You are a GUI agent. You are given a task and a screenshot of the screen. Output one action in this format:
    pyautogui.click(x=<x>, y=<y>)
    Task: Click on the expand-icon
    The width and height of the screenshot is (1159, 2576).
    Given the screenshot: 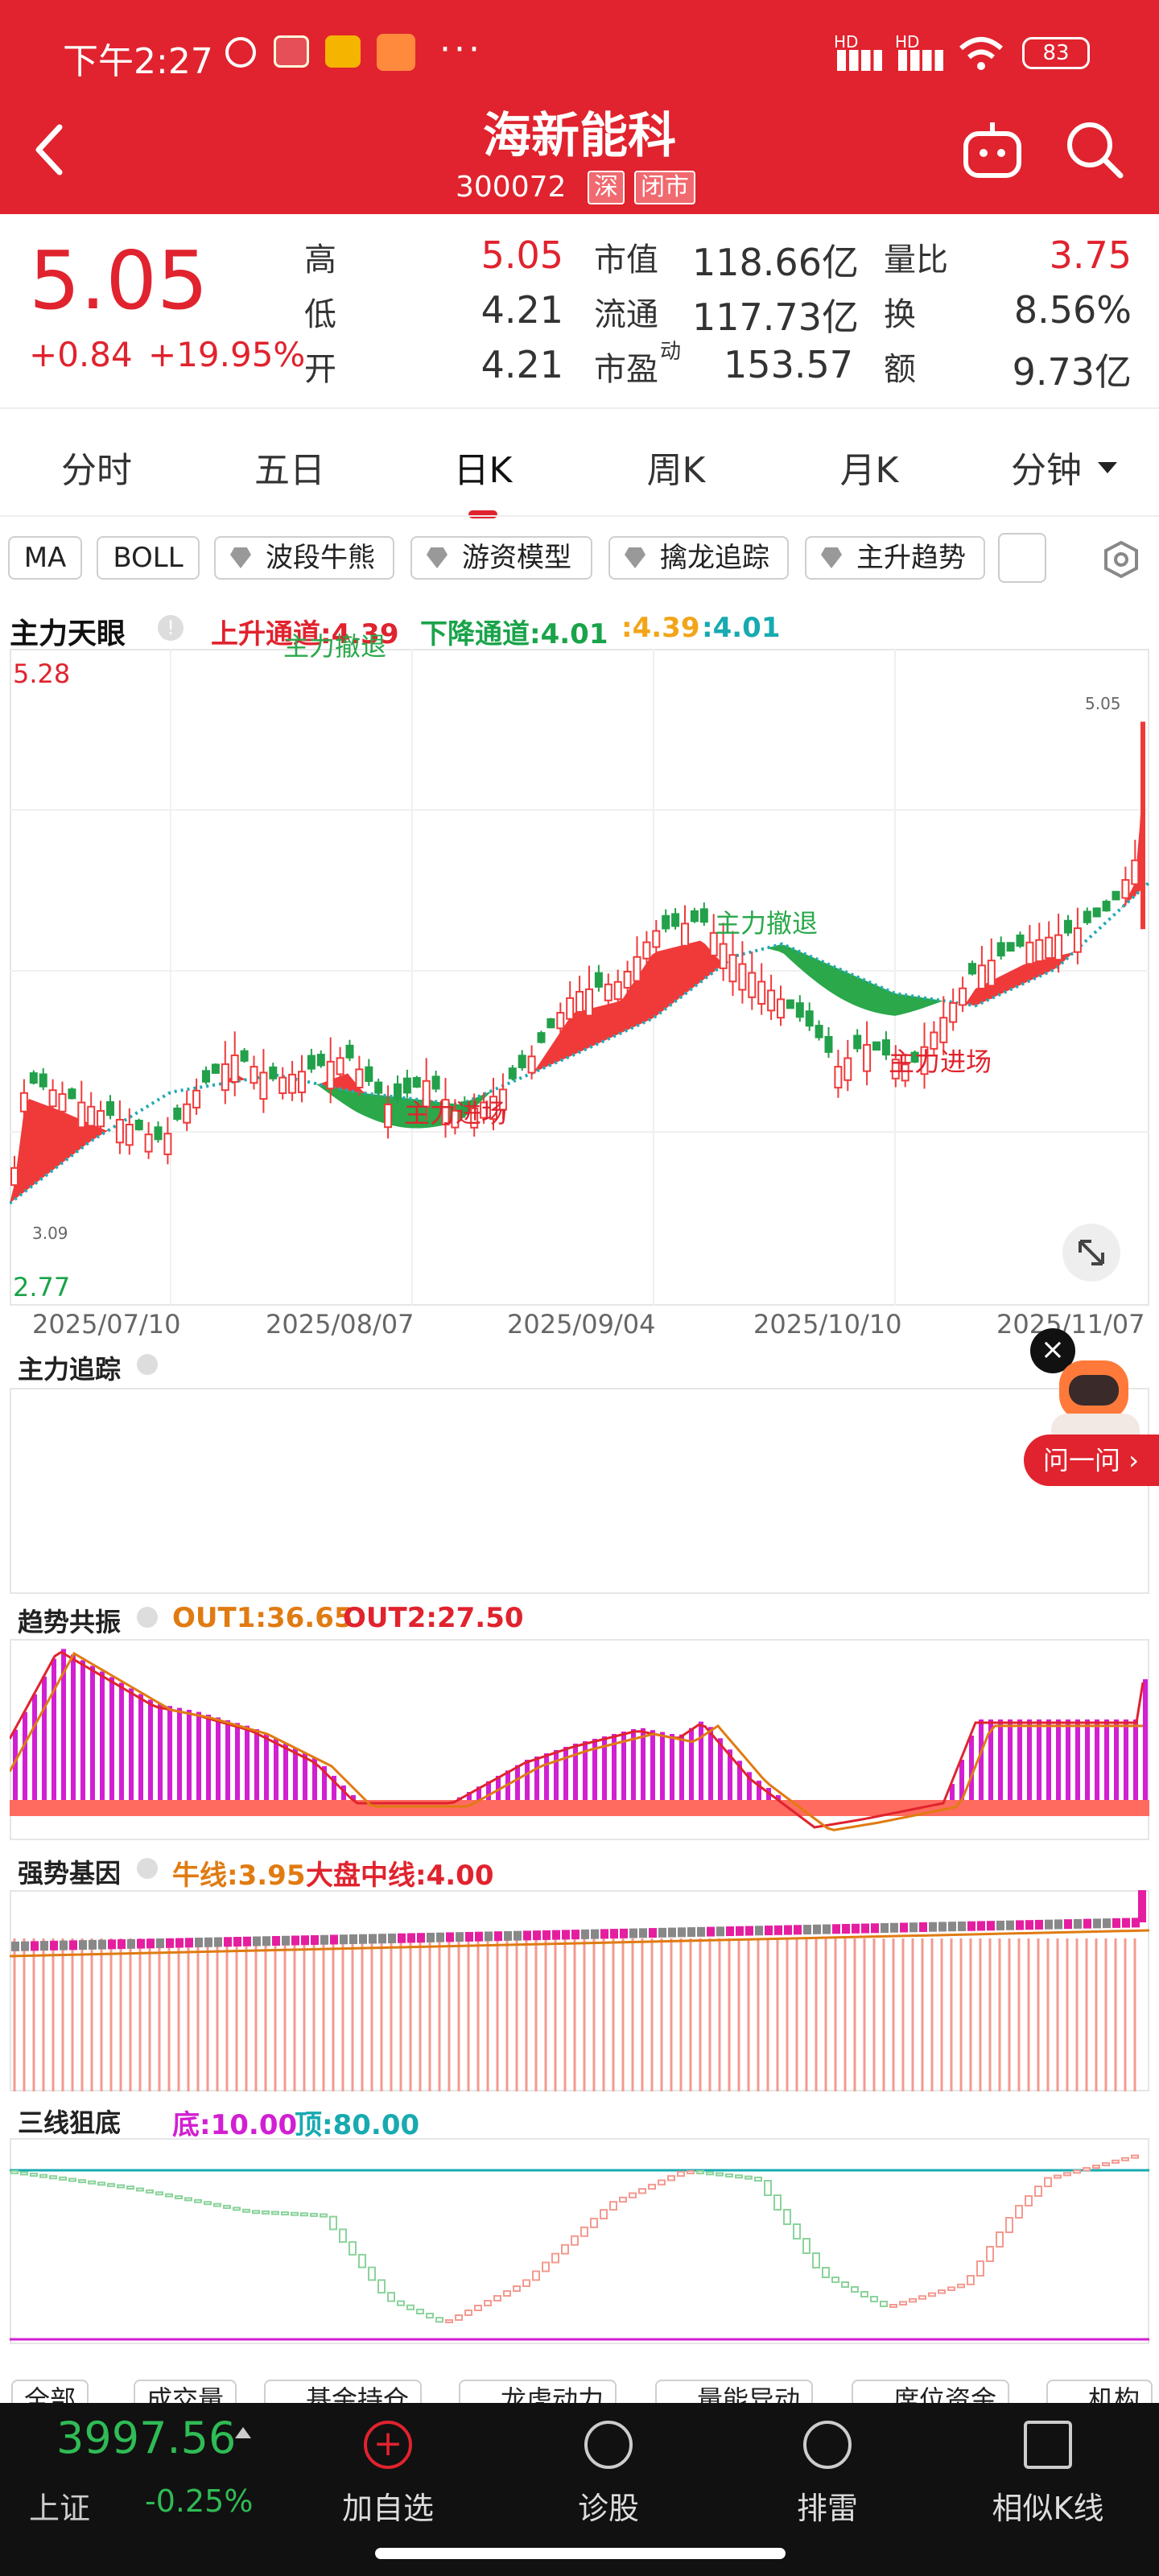 What is the action you would take?
    pyautogui.click(x=1091, y=1253)
    